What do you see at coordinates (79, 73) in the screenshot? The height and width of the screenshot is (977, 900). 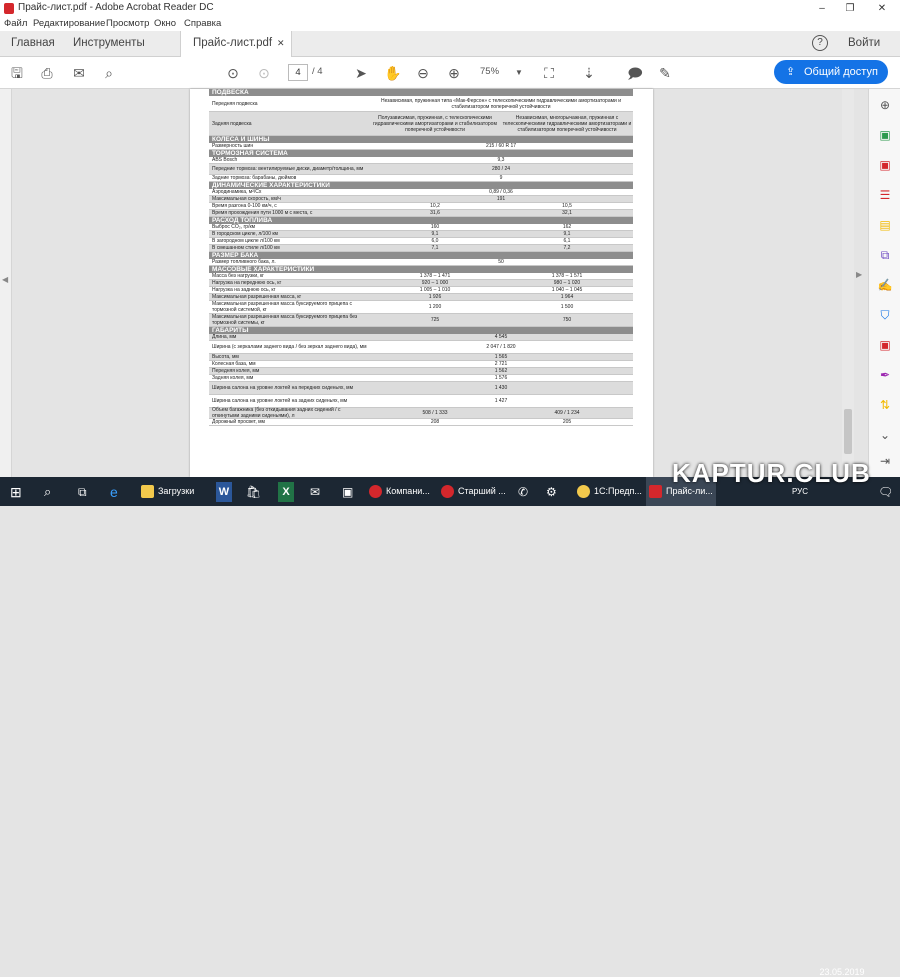 I see `email-icon: ✉` at bounding box center [79, 73].